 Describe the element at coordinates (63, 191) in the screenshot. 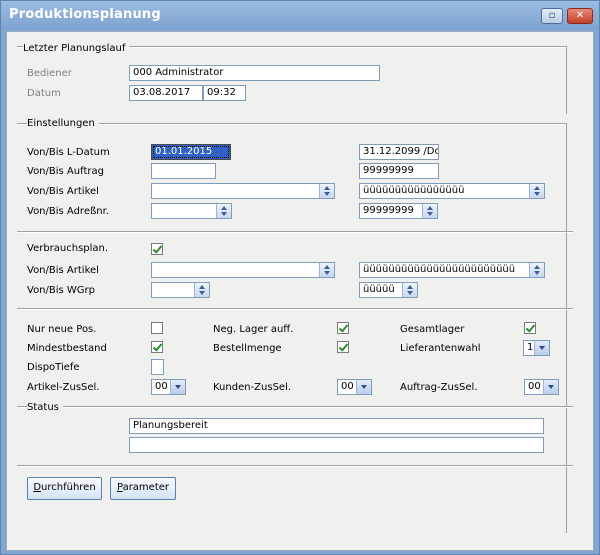

I see `artikel-label: Von/Bis Artikel` at that location.